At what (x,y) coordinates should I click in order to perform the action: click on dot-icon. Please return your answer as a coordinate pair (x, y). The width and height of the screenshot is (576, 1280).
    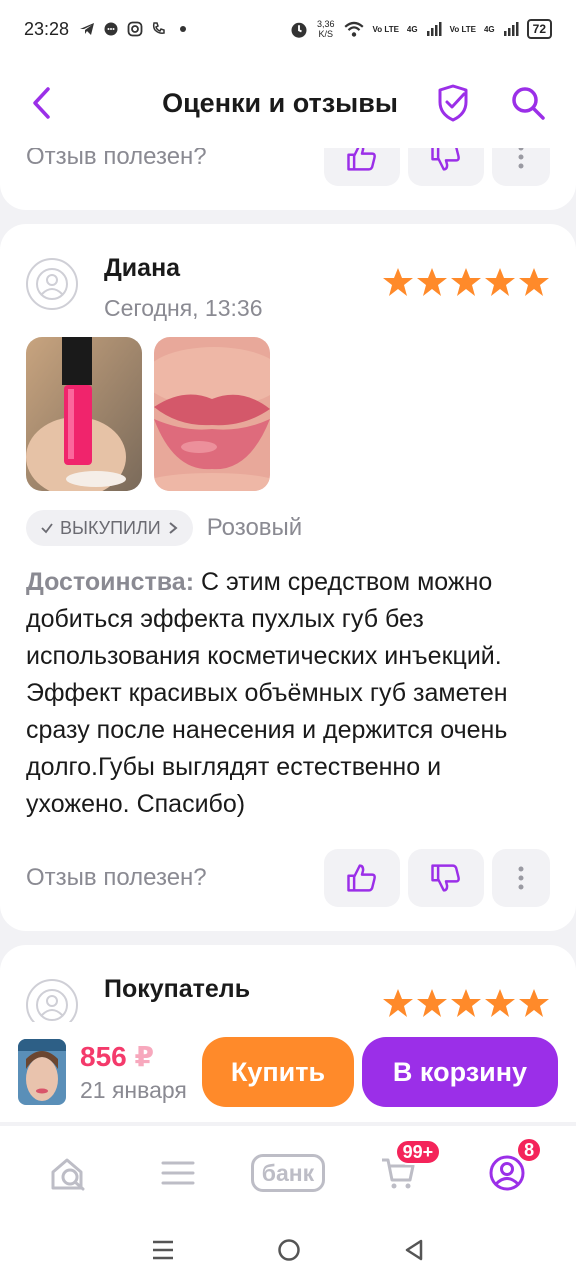
    Looking at the image, I should click on (183, 29).